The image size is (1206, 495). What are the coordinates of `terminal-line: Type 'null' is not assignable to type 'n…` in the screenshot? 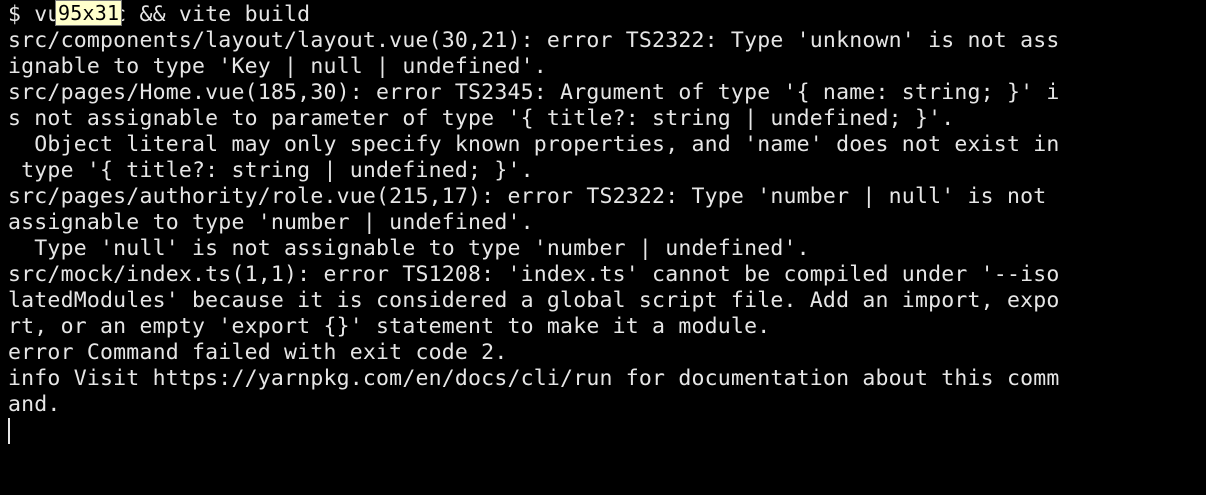 It's located at (409, 248).